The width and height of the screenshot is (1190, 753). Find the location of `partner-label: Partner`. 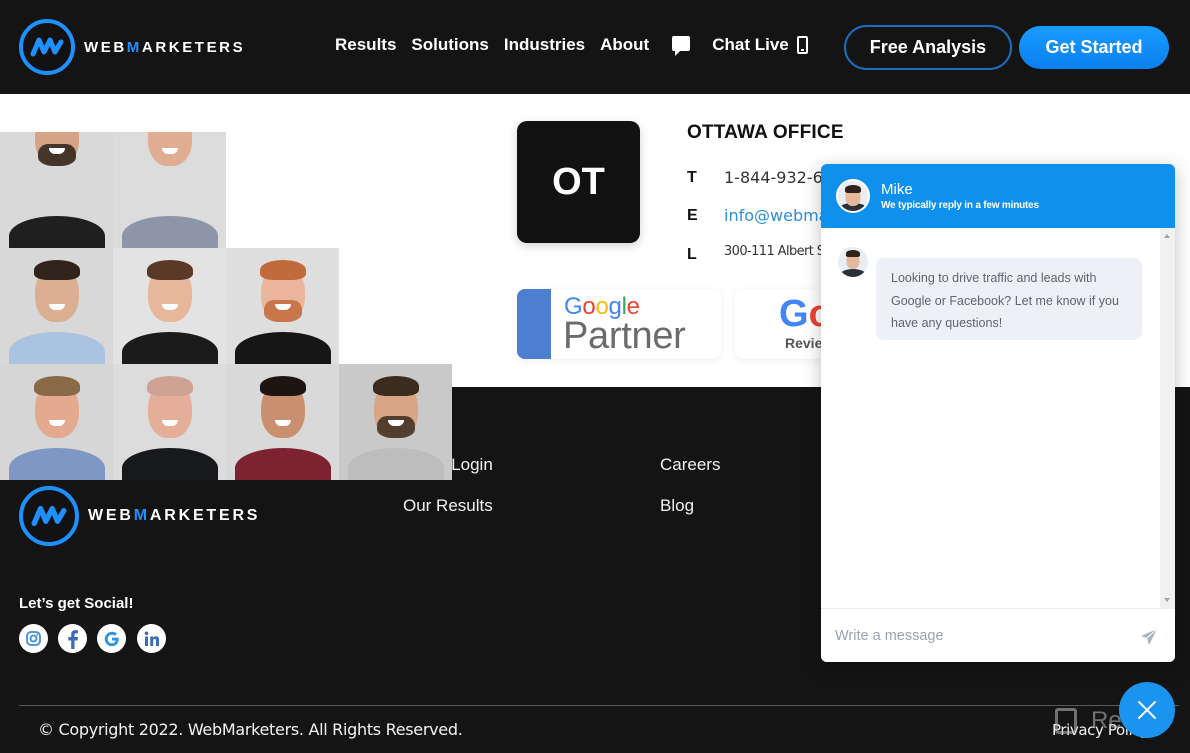

partner-label: Partner is located at coordinates (624, 336).